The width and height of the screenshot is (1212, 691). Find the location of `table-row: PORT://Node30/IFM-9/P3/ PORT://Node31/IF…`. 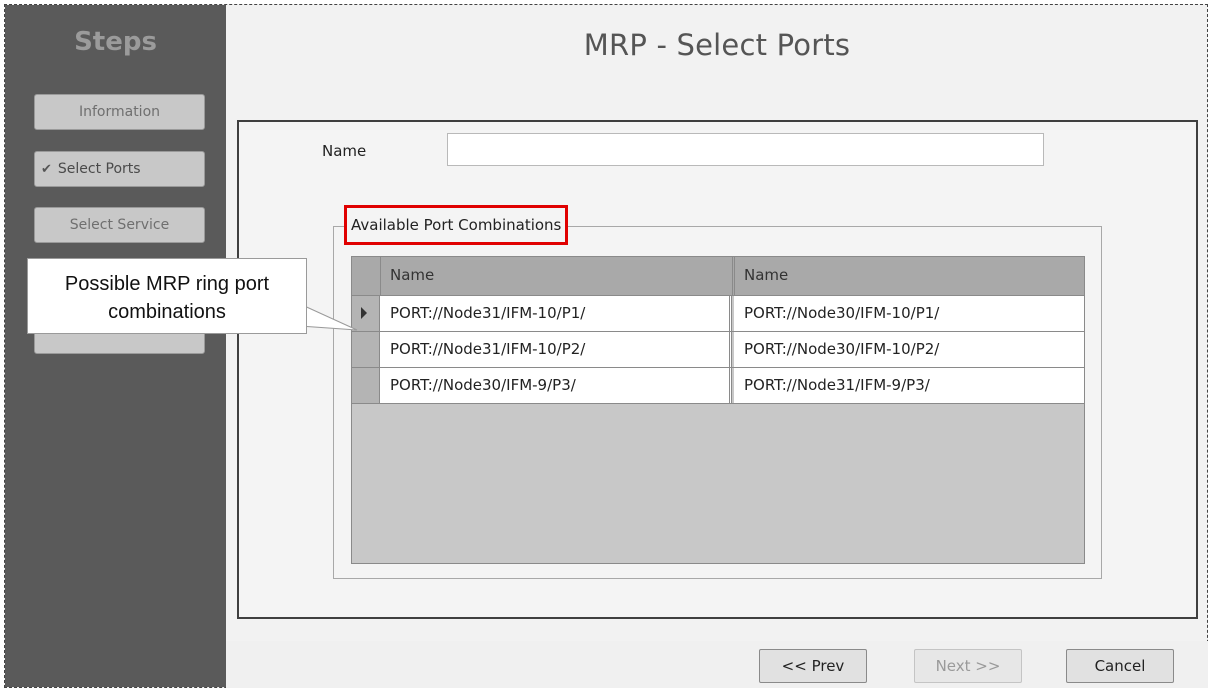

table-row: PORT://Node30/IFM-9/P3/ PORT://Node31/IF… is located at coordinates (718, 386).